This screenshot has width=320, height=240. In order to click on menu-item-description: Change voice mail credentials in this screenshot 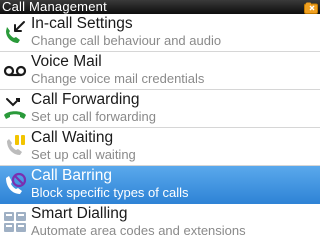, I will do `click(118, 78)`.